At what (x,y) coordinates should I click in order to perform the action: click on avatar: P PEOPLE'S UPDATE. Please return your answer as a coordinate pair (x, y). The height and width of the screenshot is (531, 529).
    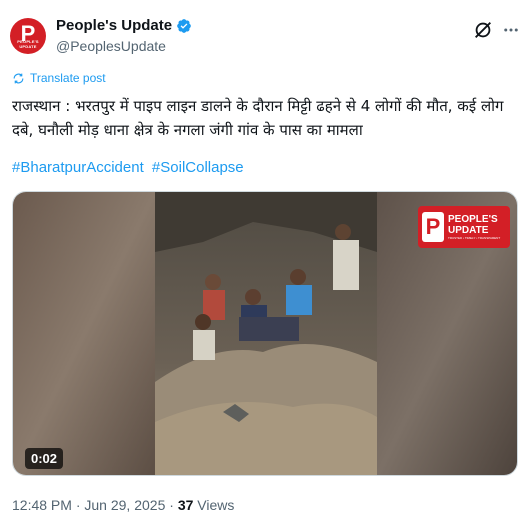
    Looking at the image, I should click on (28, 36).